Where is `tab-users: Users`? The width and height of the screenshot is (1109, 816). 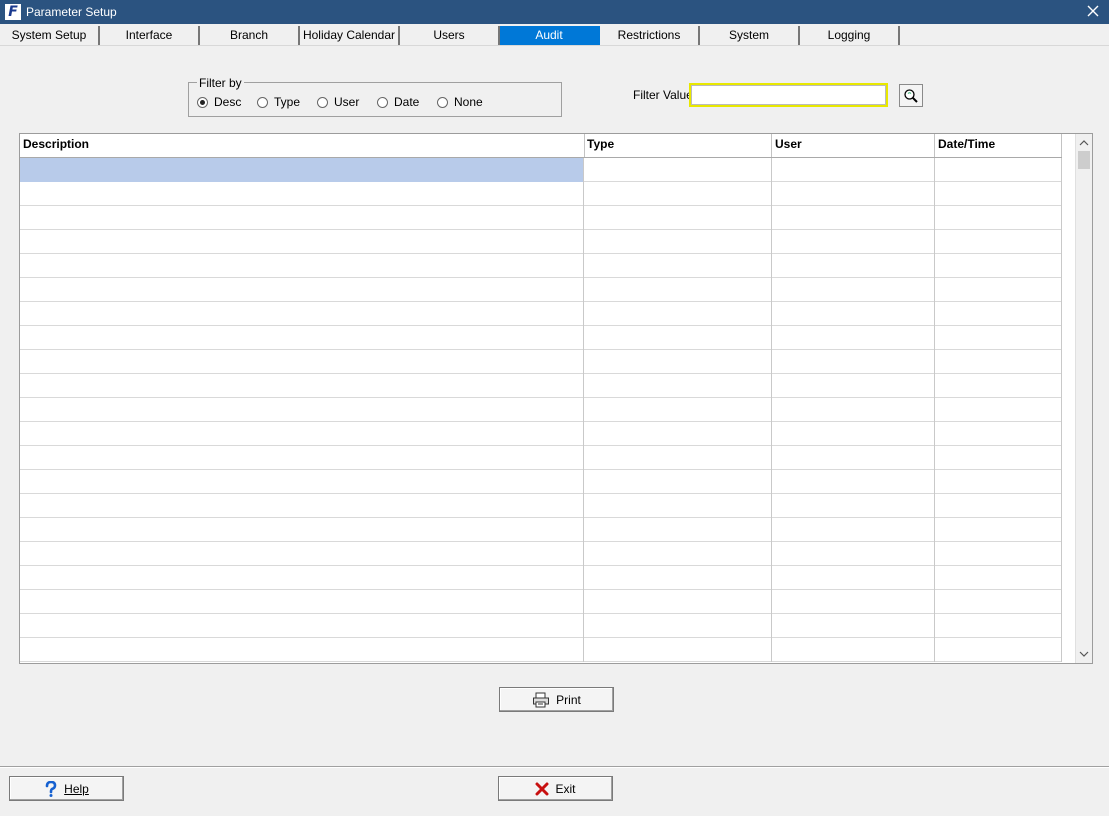
tab-users: Users is located at coordinates (450, 35).